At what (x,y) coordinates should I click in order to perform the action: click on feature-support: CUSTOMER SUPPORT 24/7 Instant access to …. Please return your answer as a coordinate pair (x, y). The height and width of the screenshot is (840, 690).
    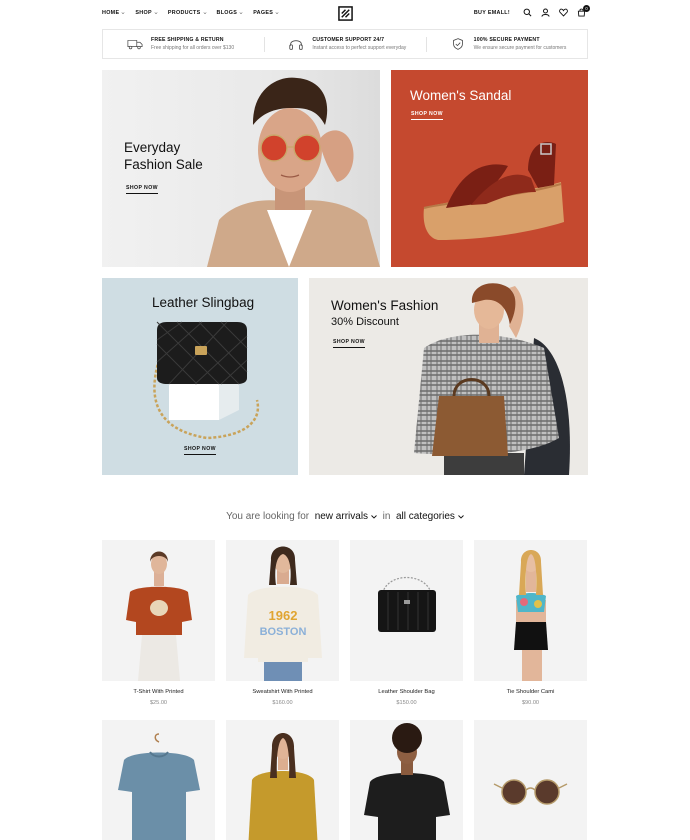
    Looking at the image, I should click on (344, 44).